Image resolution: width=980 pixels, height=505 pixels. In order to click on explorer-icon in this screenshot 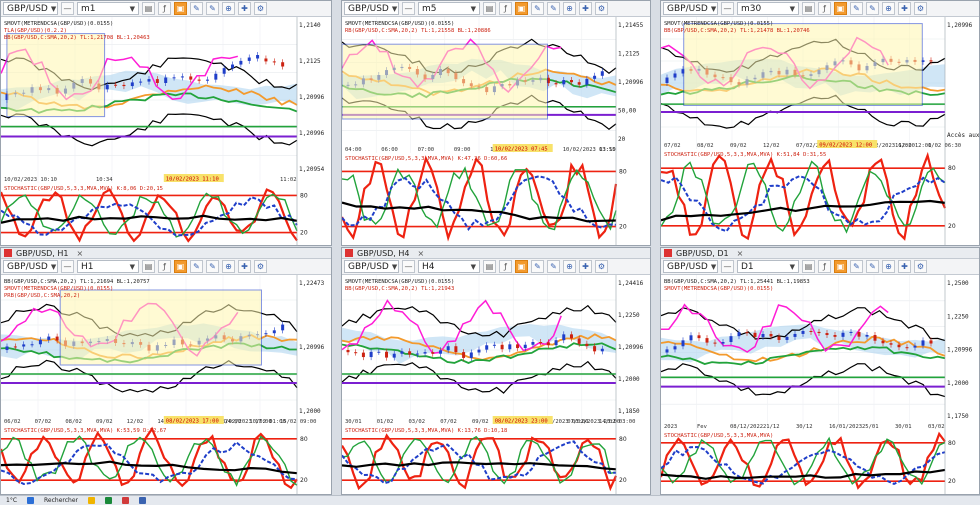, I will do `click(91, 500)`.